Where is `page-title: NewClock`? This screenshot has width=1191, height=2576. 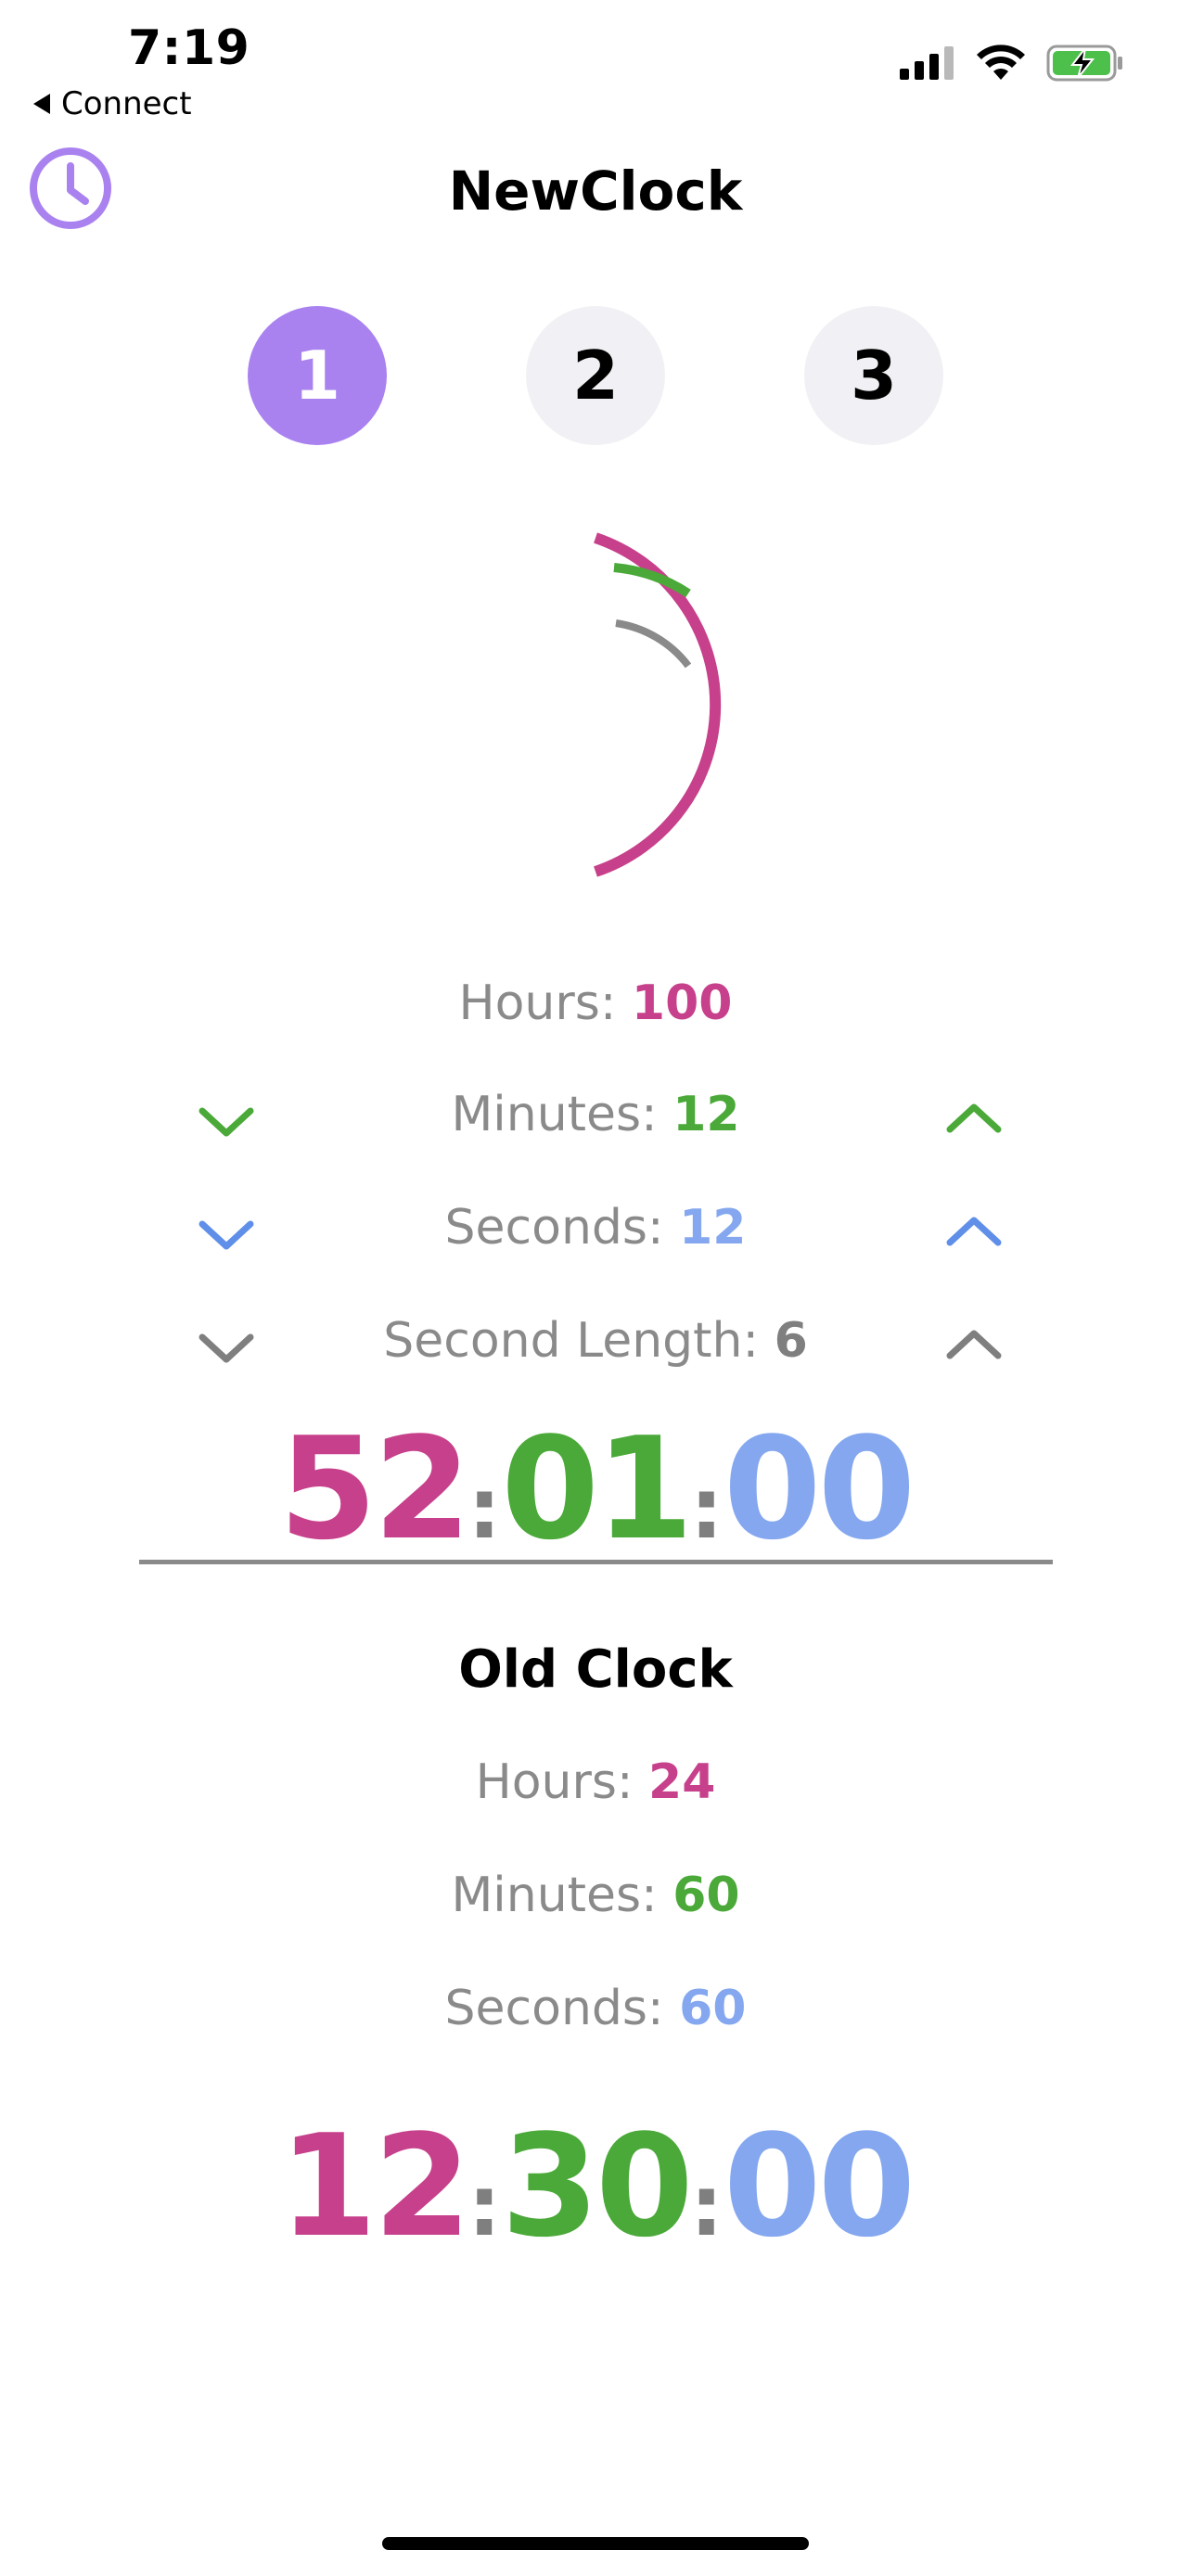
page-title: NewClock is located at coordinates (595, 191).